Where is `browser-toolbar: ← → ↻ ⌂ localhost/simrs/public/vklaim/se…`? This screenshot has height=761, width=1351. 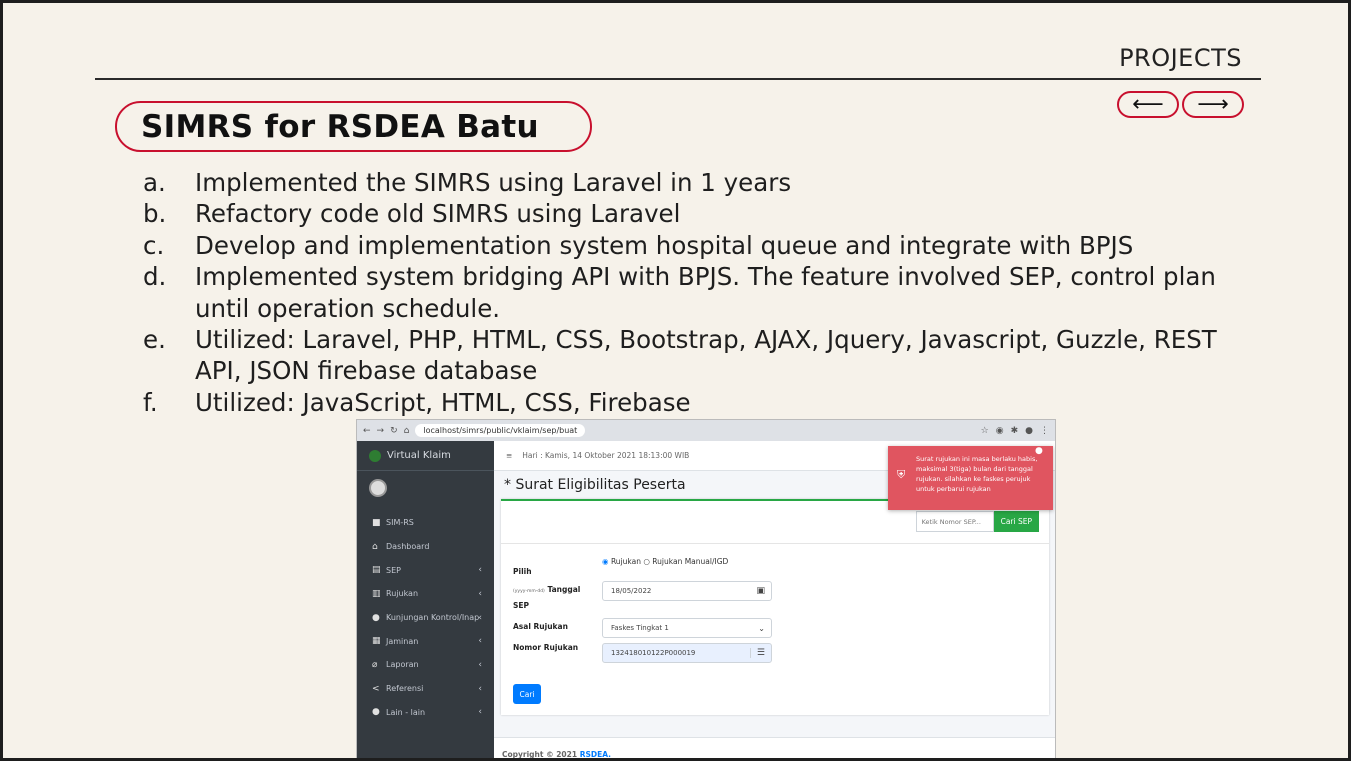 browser-toolbar: ← → ↻ ⌂ localhost/simrs/public/vklaim/se… is located at coordinates (706, 430).